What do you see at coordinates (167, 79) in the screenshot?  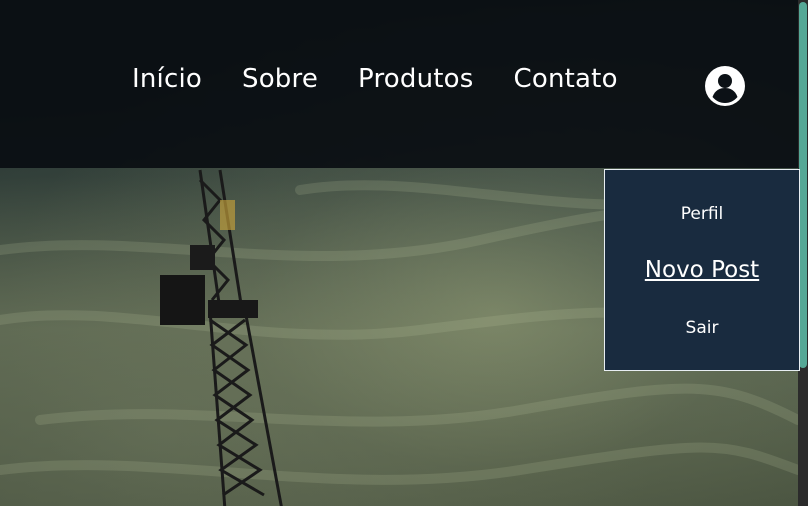 I see `nav-link-inicio: Início` at bounding box center [167, 79].